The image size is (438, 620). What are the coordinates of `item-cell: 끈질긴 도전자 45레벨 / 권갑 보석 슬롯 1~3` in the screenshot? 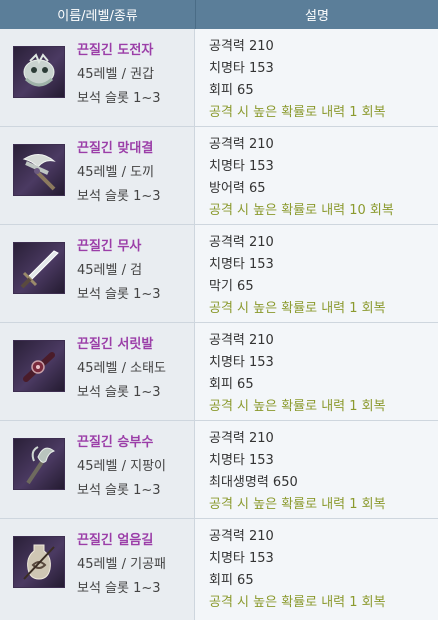 It's located at (97, 77).